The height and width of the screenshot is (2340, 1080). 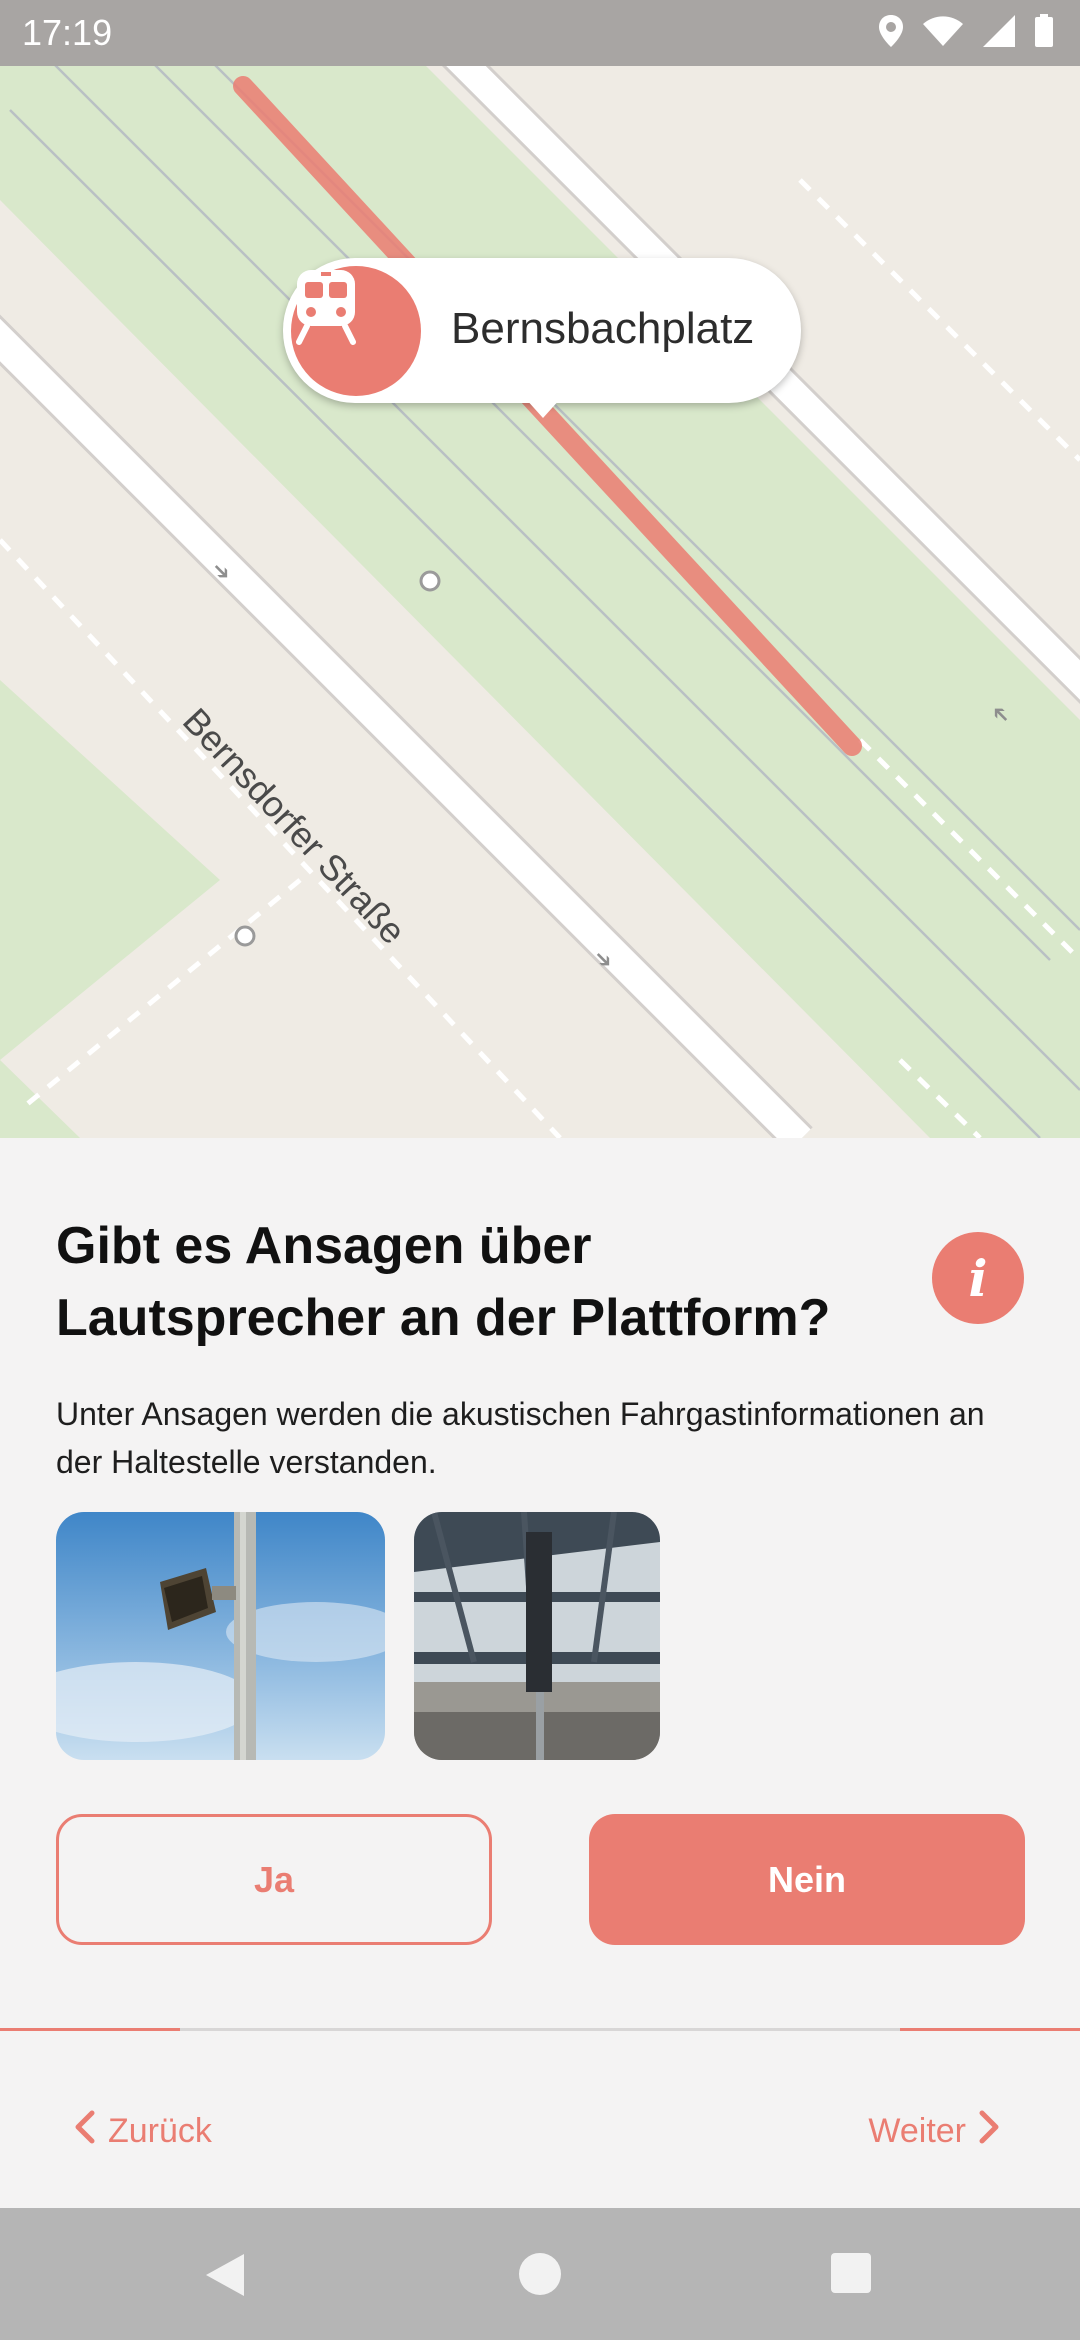 I want to click on tram-icon, so click(x=356, y=331).